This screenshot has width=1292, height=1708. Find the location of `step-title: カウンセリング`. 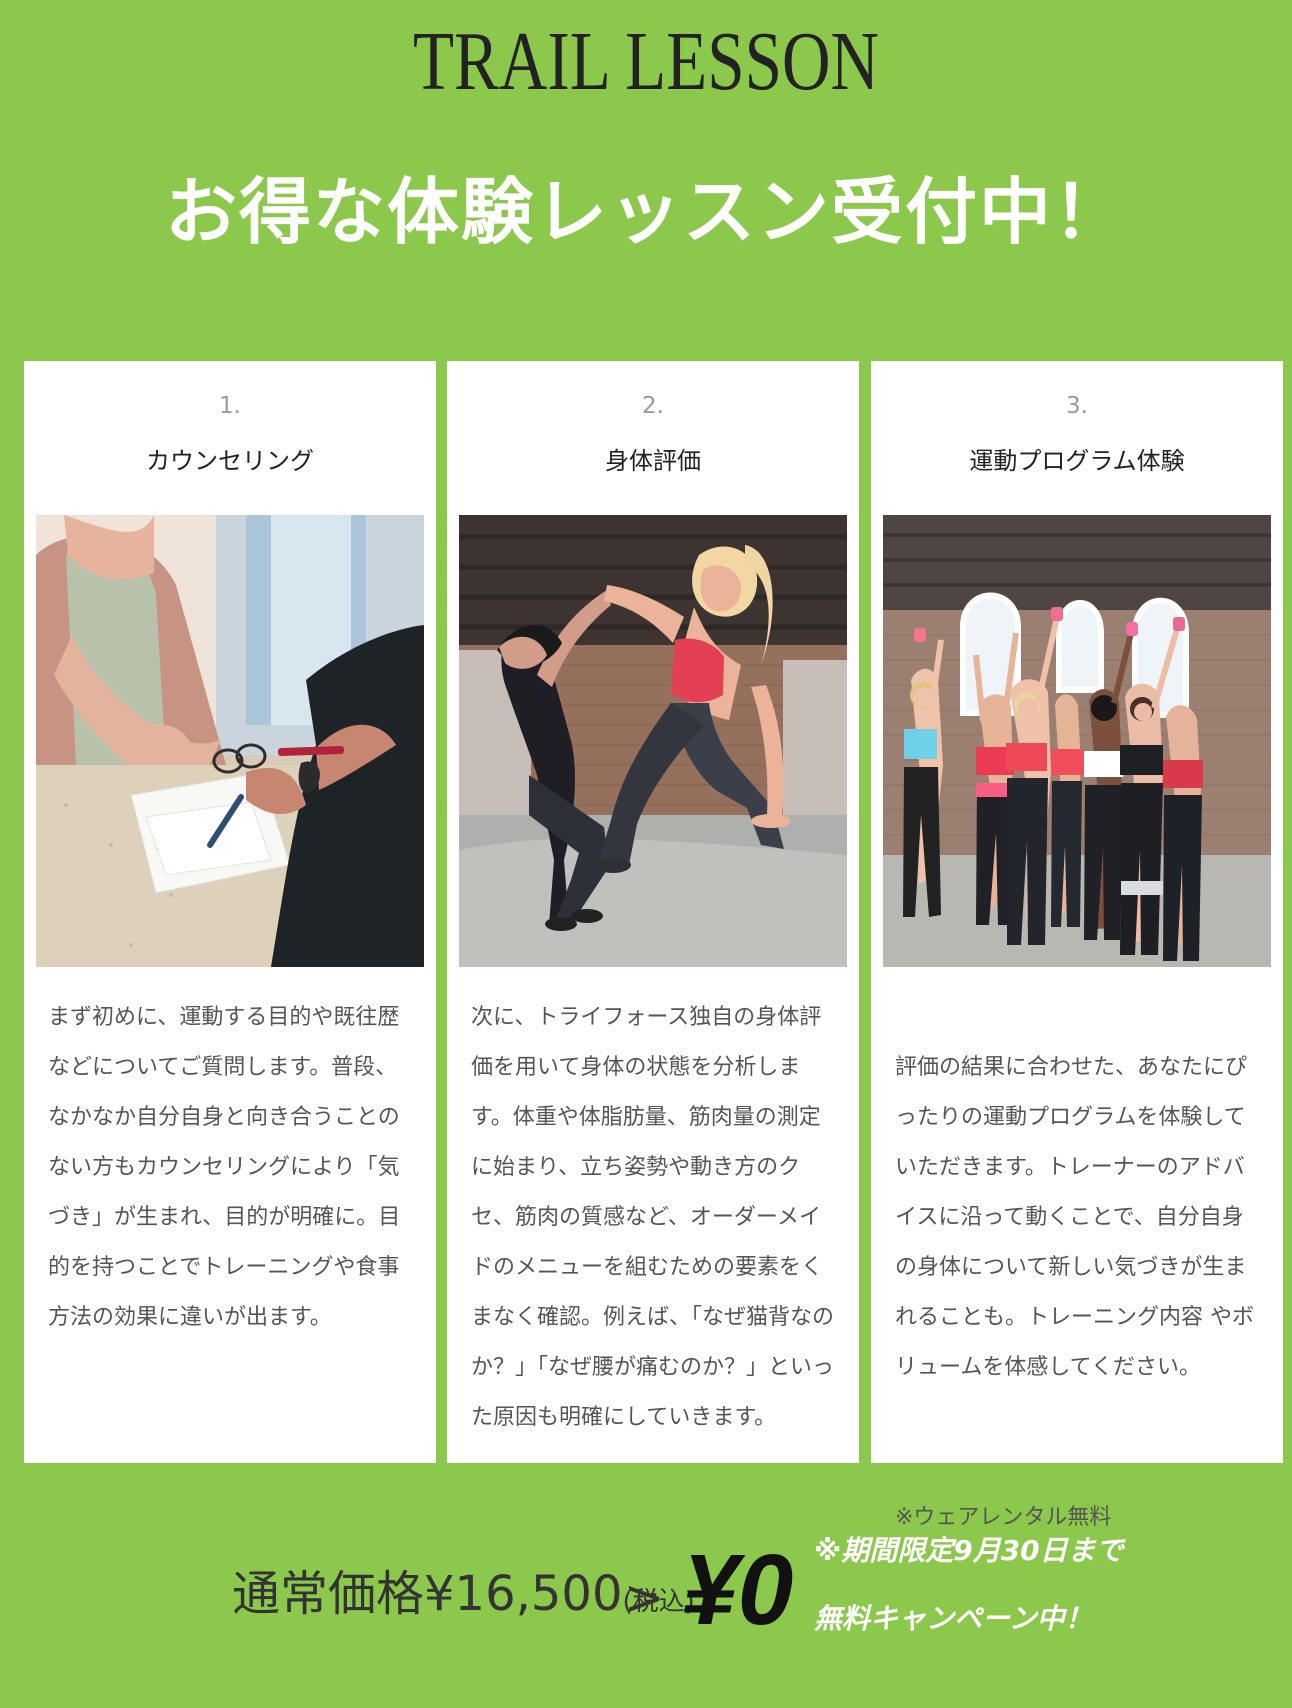

step-title: カウンセリング is located at coordinates (230, 461).